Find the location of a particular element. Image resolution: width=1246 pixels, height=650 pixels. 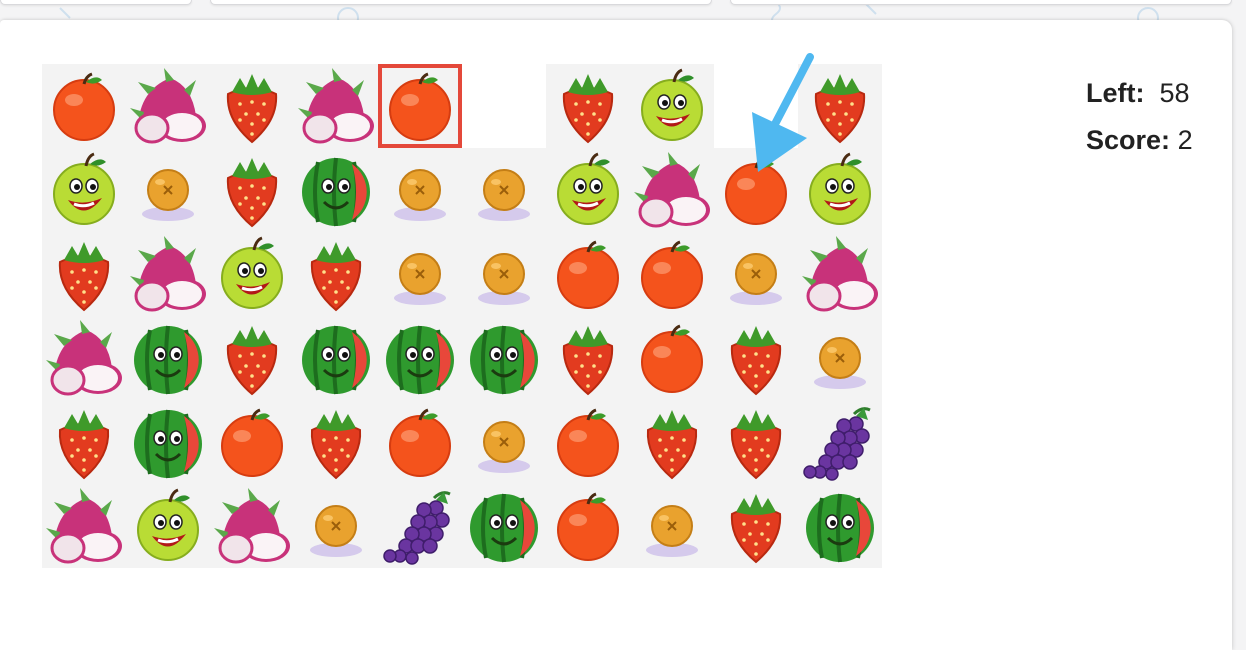

grapes-icon is located at coordinates (837, 444).